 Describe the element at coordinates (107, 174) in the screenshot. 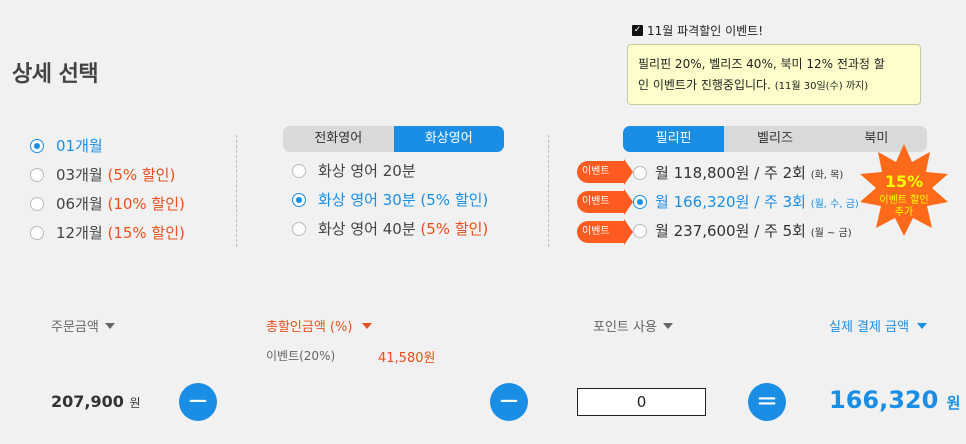

I see `month-option-3: 03개월 (5% 할인)` at that location.